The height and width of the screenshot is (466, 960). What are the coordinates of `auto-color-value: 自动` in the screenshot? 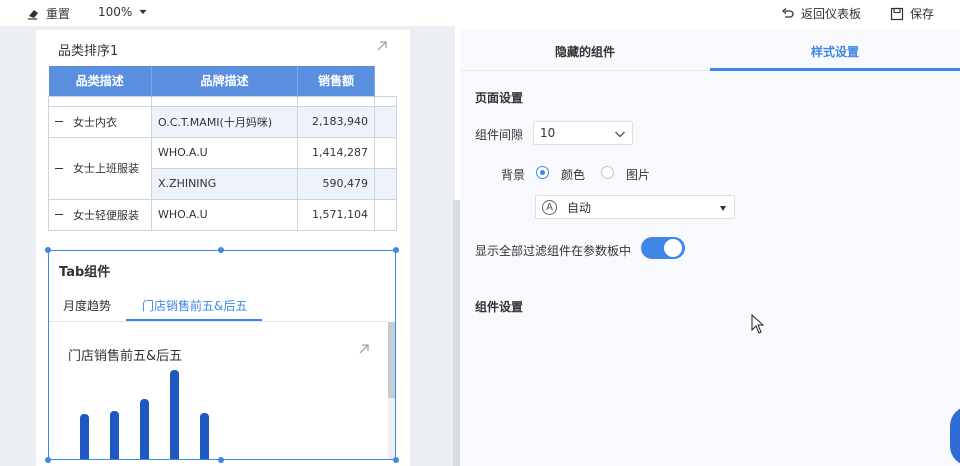 It's located at (579, 207).